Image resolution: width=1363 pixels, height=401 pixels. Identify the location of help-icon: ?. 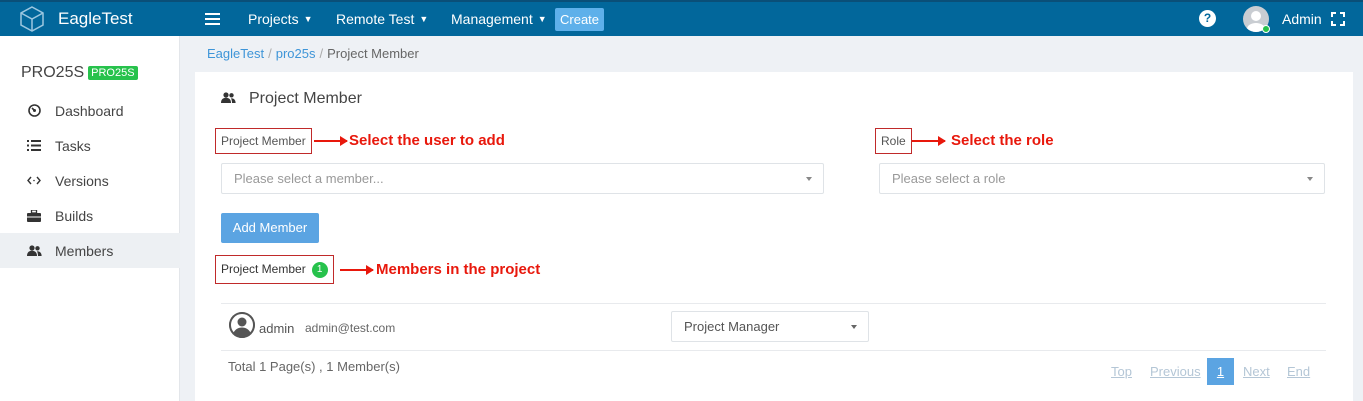
(1207, 18).